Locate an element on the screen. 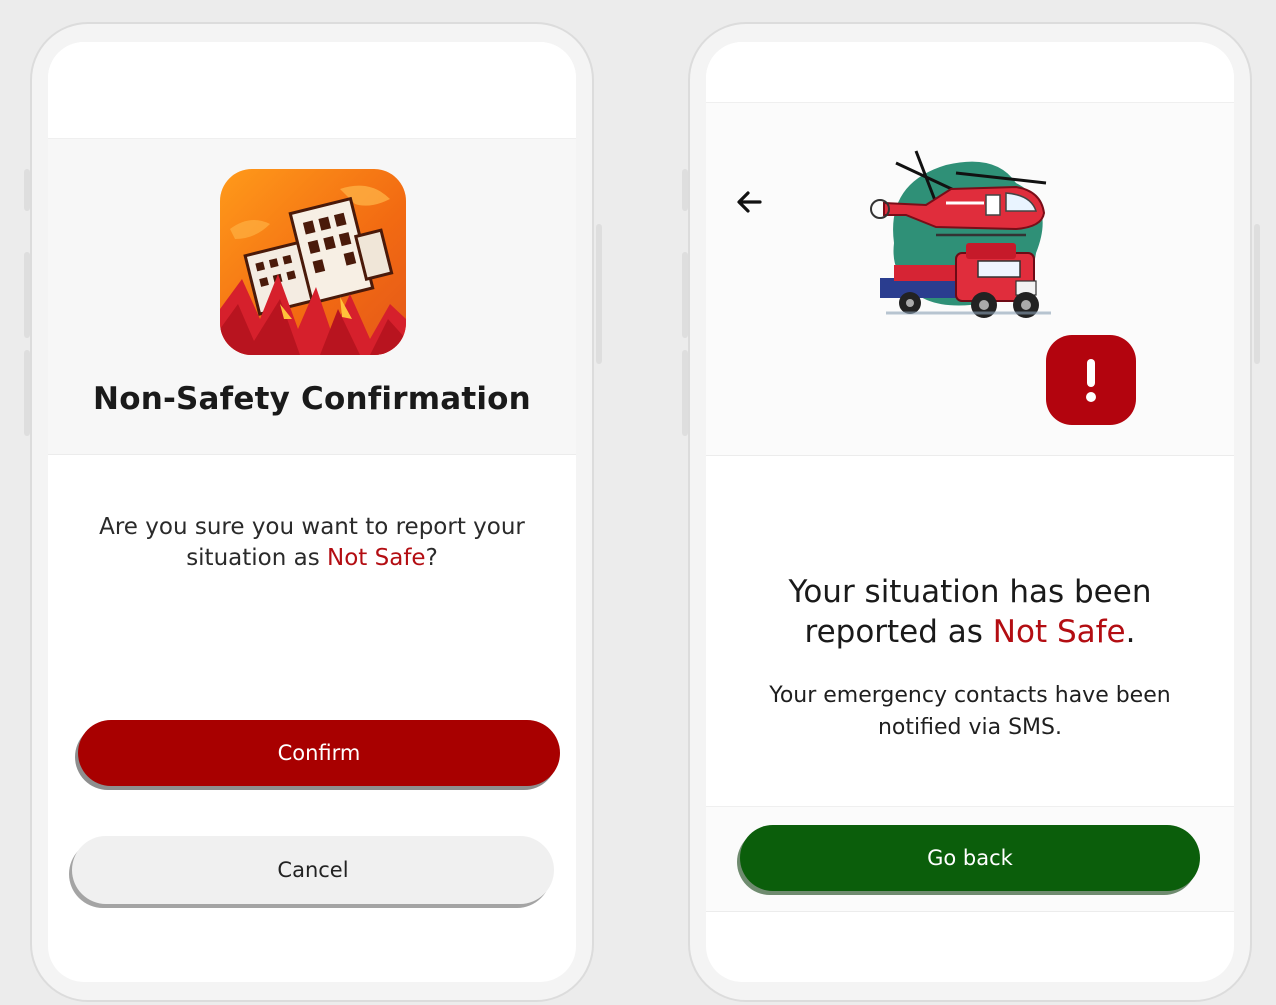 The image size is (1276, 1005). confirm-button: Confirm is located at coordinates (319, 753).